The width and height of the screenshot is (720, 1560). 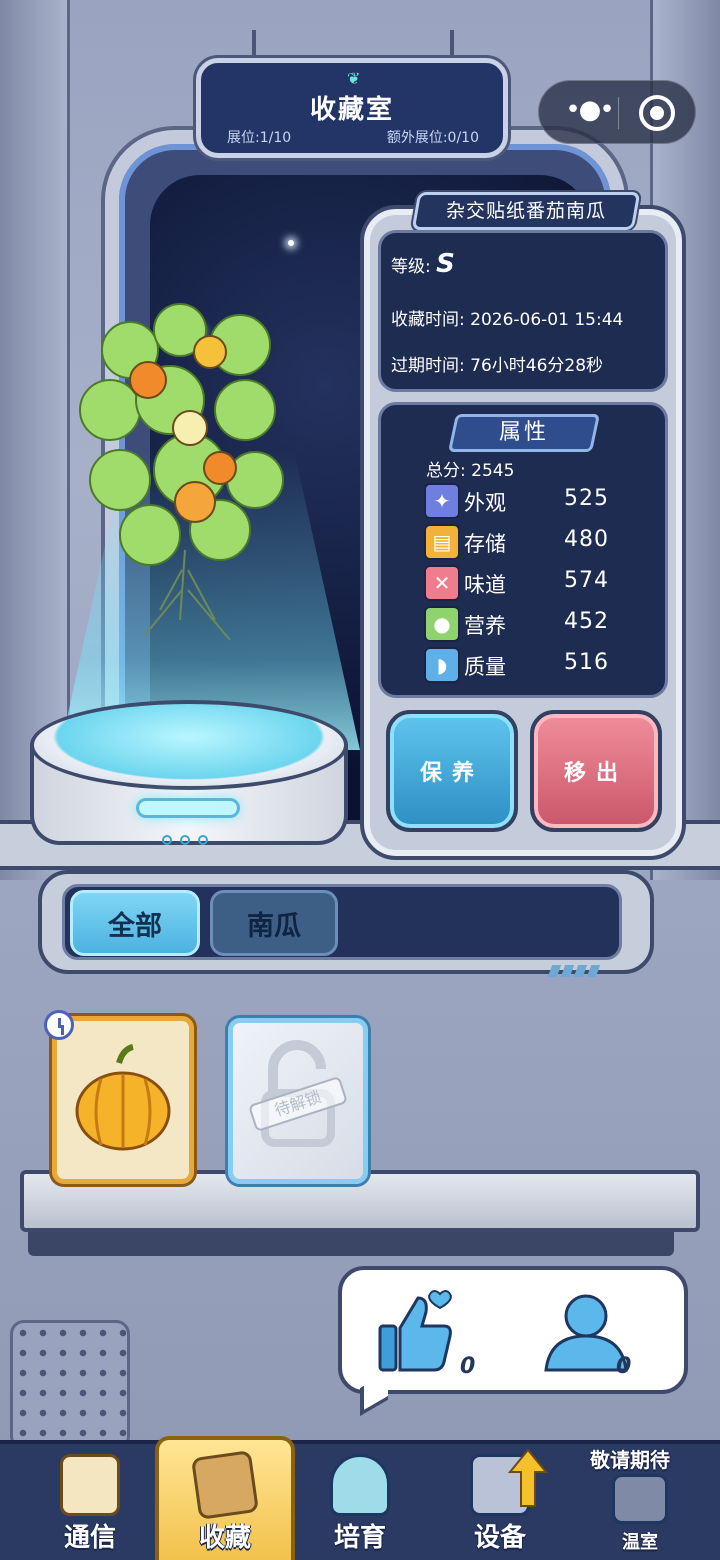 I want to click on total-score: 总分: 2545, so click(x=470, y=468).